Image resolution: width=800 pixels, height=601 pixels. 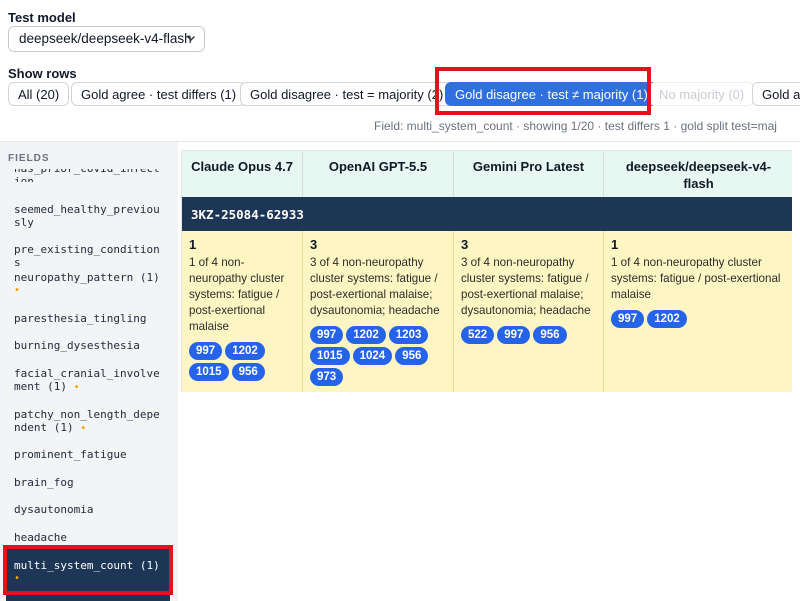 I want to click on evidence-ref-pill: 522, so click(x=478, y=335).